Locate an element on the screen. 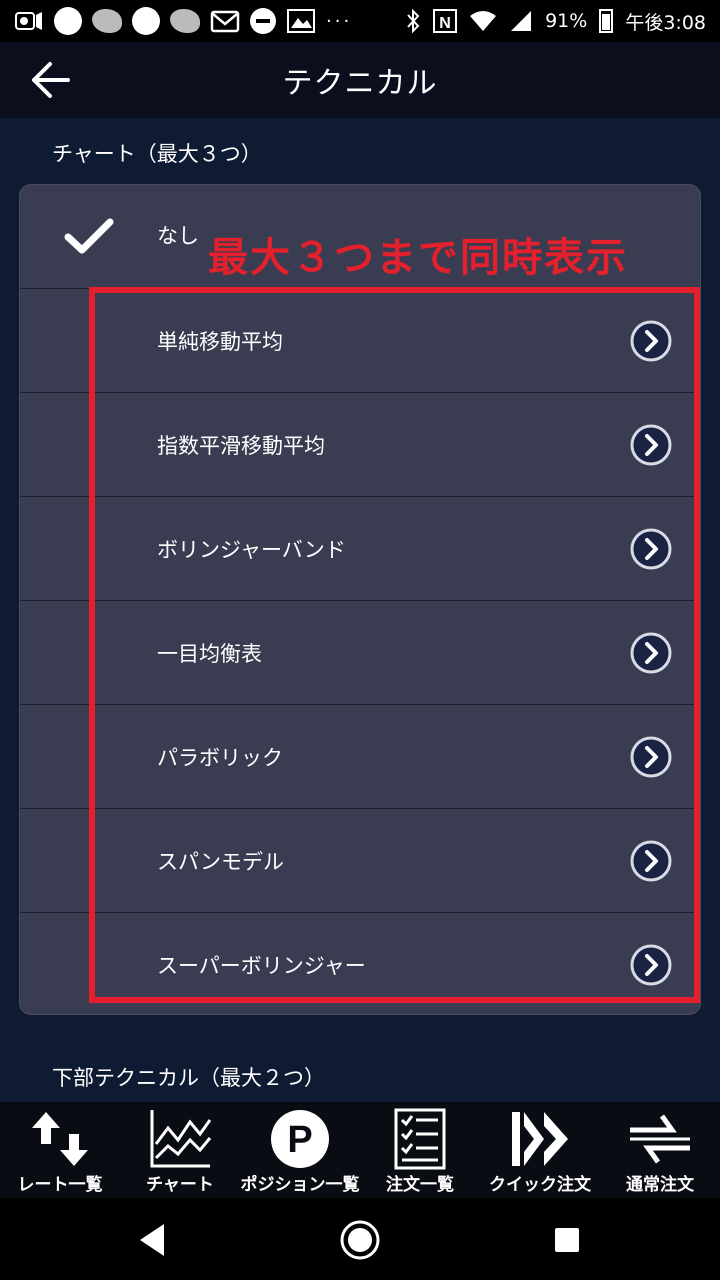 This screenshot has height=1280, width=720. gmail-icon is located at coordinates (225, 21).